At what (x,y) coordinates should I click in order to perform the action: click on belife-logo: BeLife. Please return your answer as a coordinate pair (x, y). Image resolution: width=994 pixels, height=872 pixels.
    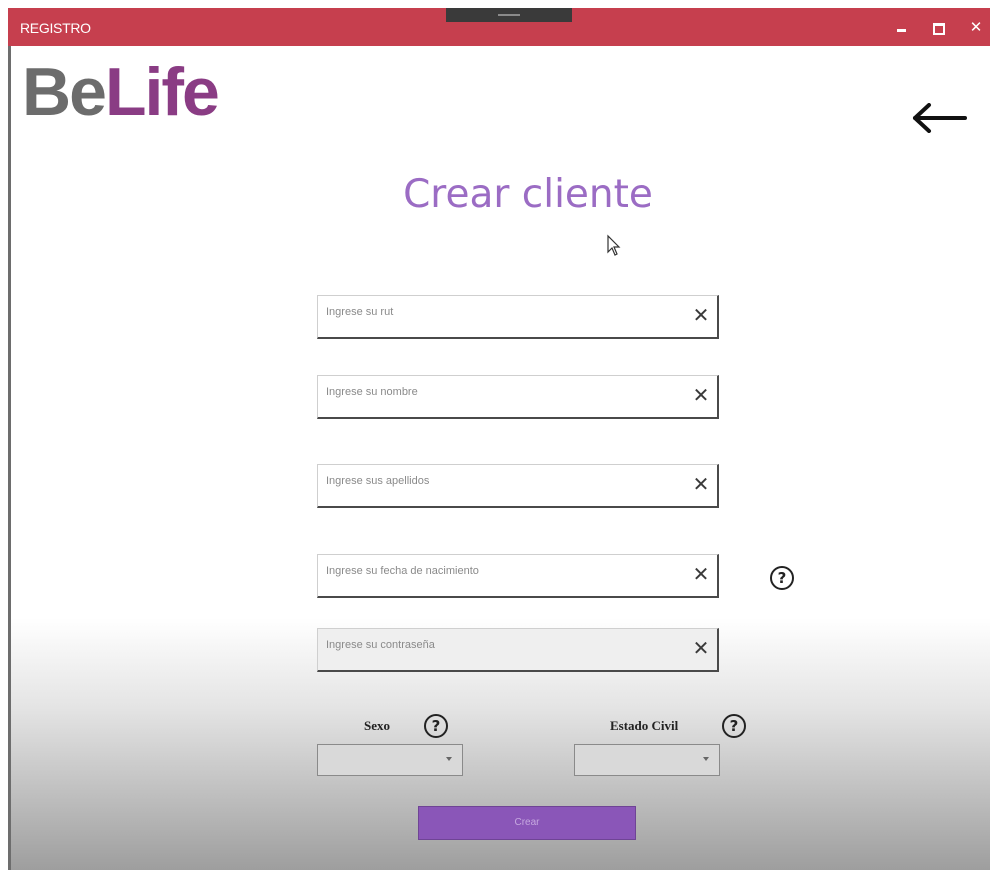
    Looking at the image, I should click on (121, 92).